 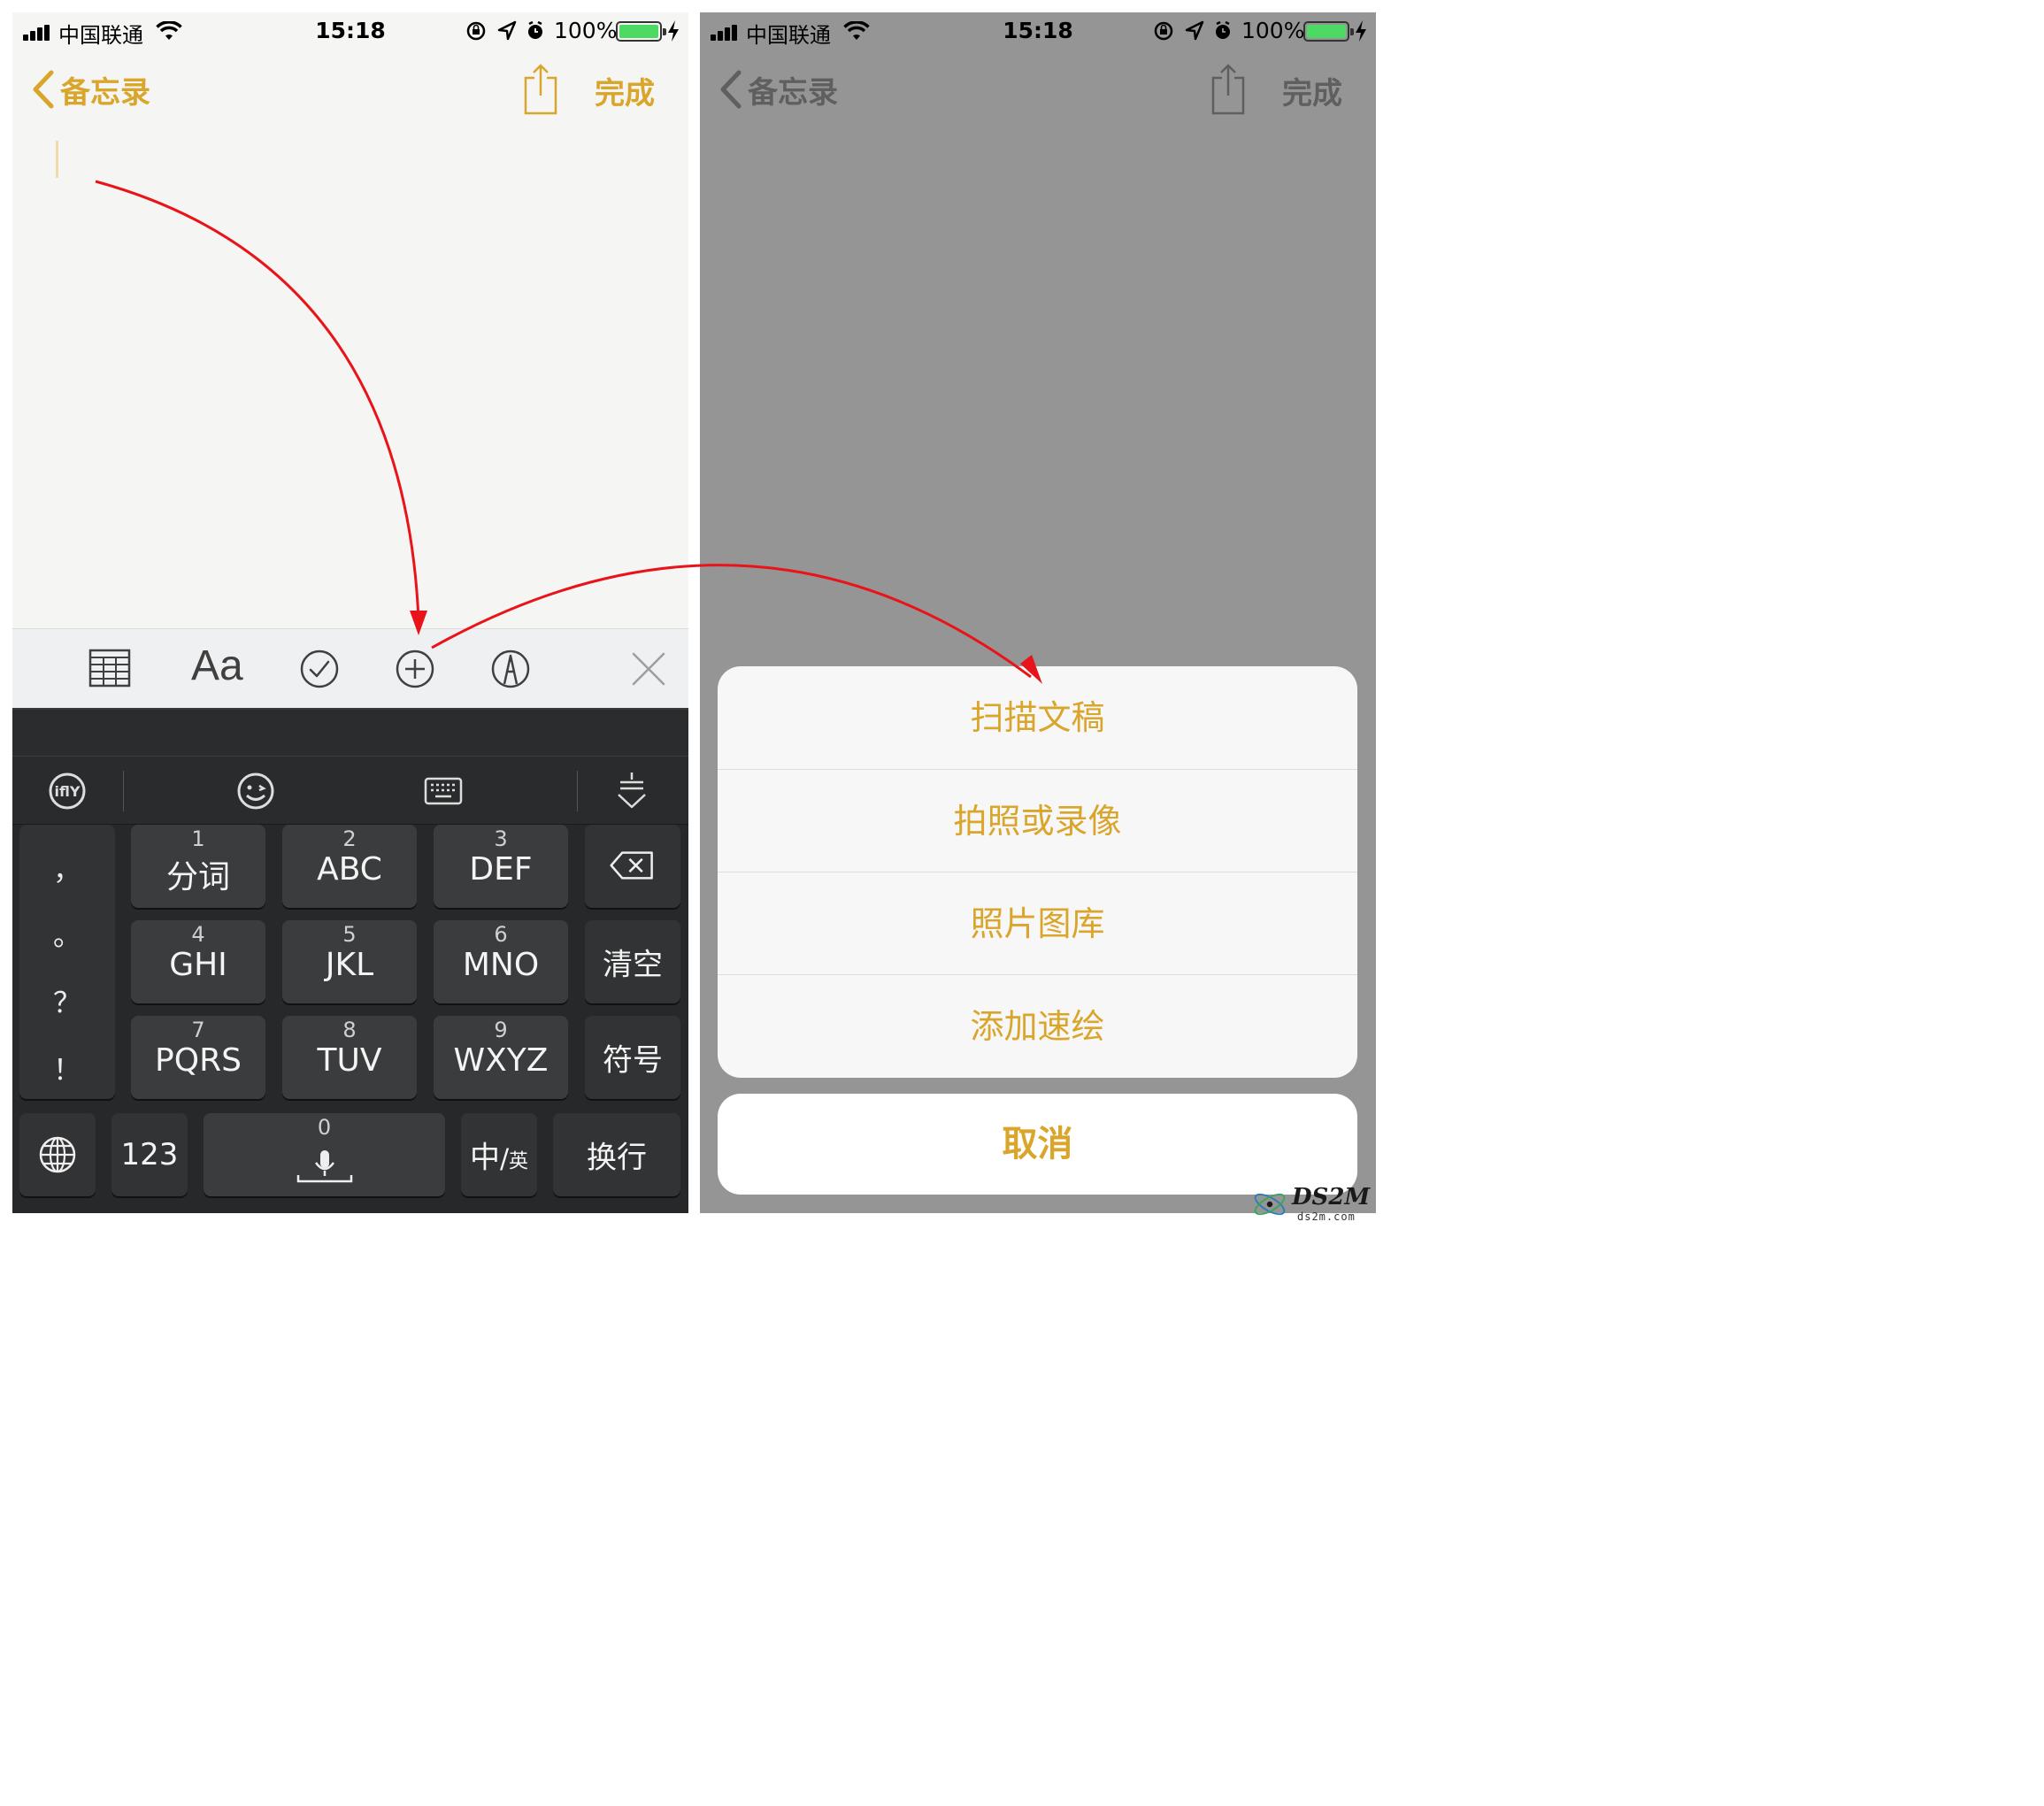 I want to click on space-key: 0, so click(x=324, y=1154).